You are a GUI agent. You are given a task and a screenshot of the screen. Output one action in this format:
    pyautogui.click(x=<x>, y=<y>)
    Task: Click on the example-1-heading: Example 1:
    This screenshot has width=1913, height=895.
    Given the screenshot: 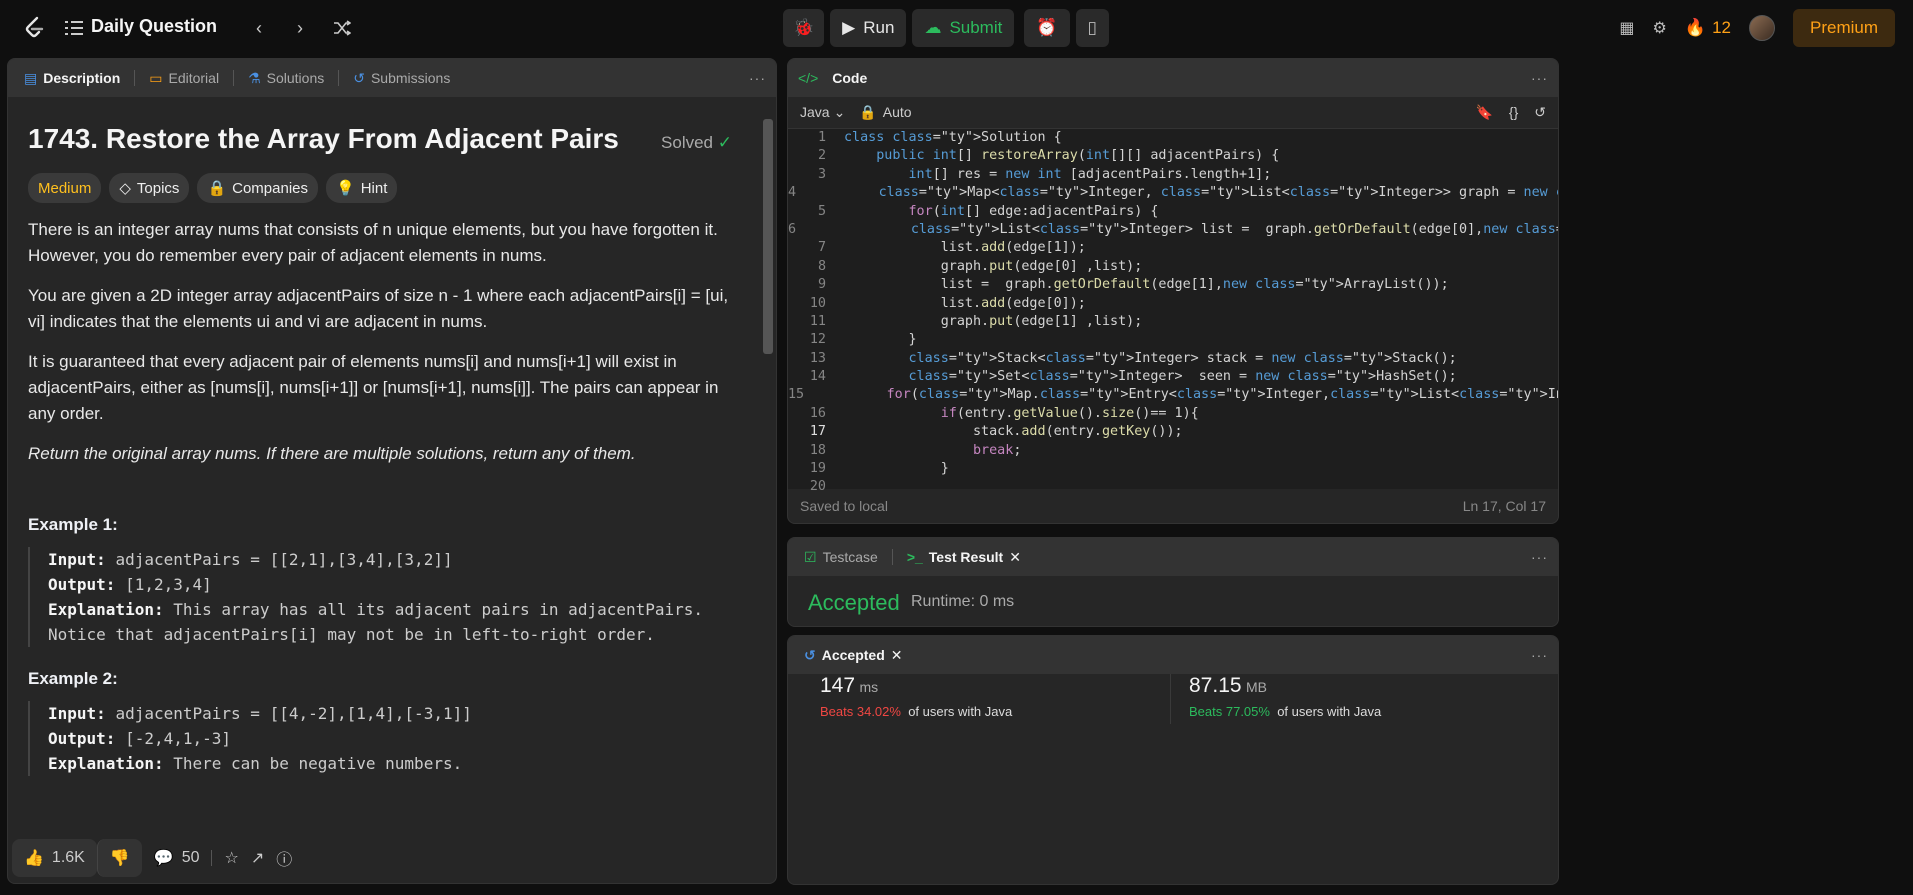 What is the action you would take?
    pyautogui.click(x=73, y=524)
    